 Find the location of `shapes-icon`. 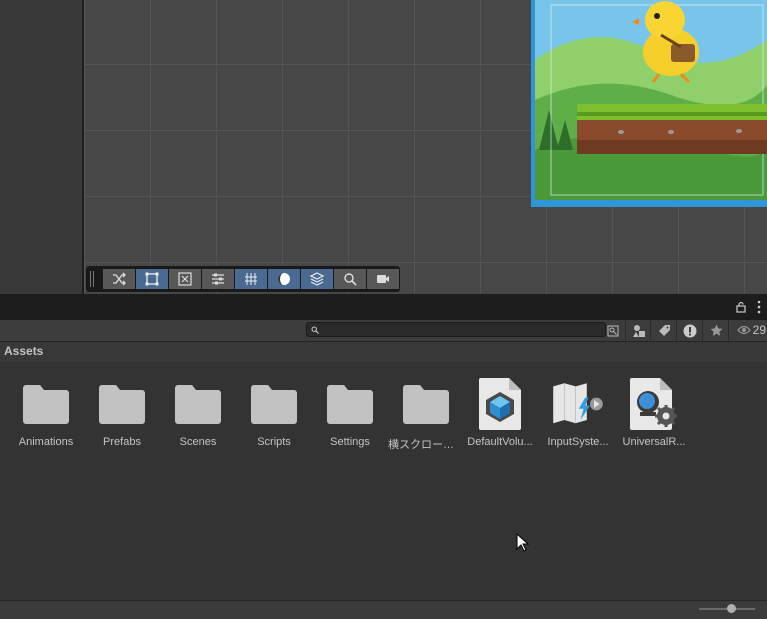

shapes-icon is located at coordinates (639, 330).